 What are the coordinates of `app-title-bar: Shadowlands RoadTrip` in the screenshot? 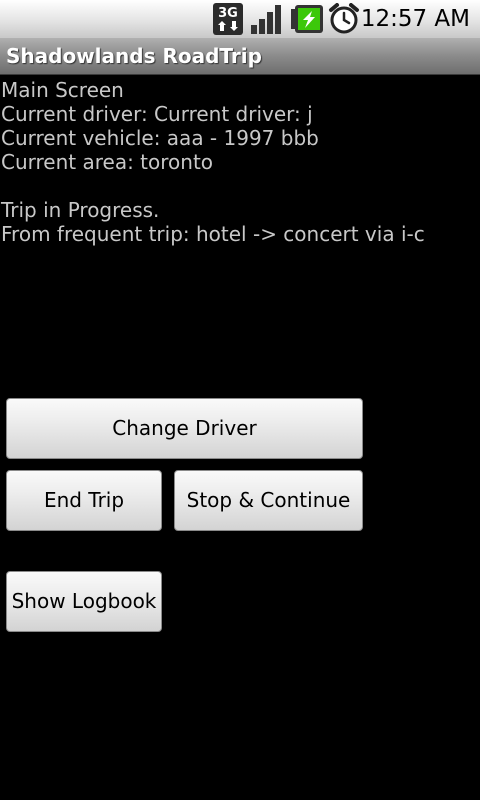 It's located at (240, 56).